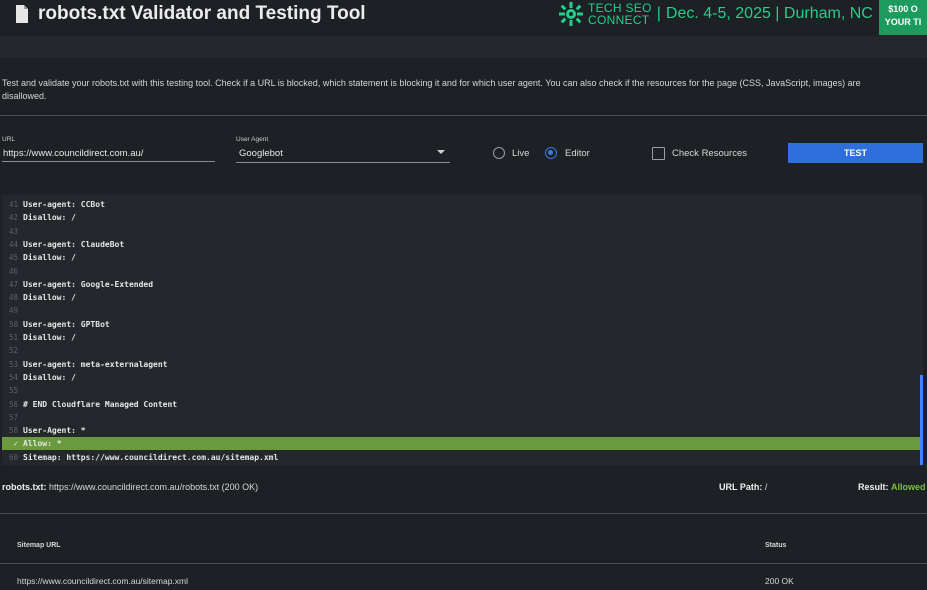 This screenshot has width=927, height=590. What do you see at coordinates (13, 311) in the screenshot?
I see `line-number: 49` at bounding box center [13, 311].